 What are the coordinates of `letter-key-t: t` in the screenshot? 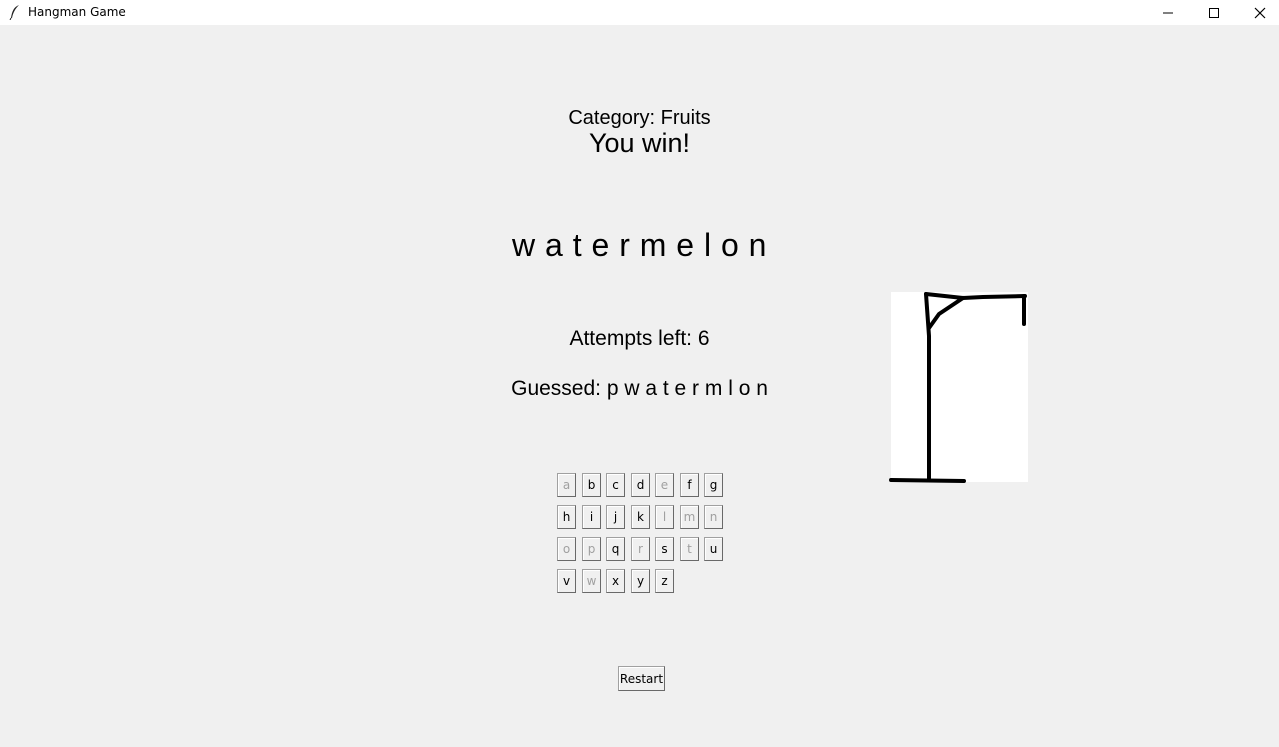 It's located at (689, 549).